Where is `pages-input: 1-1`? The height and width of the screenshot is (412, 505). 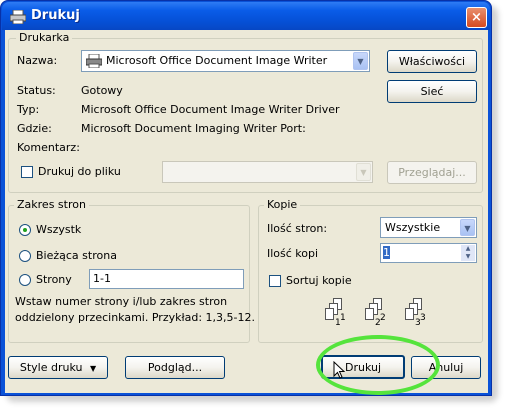
pages-input: 1-1 is located at coordinates (166, 279).